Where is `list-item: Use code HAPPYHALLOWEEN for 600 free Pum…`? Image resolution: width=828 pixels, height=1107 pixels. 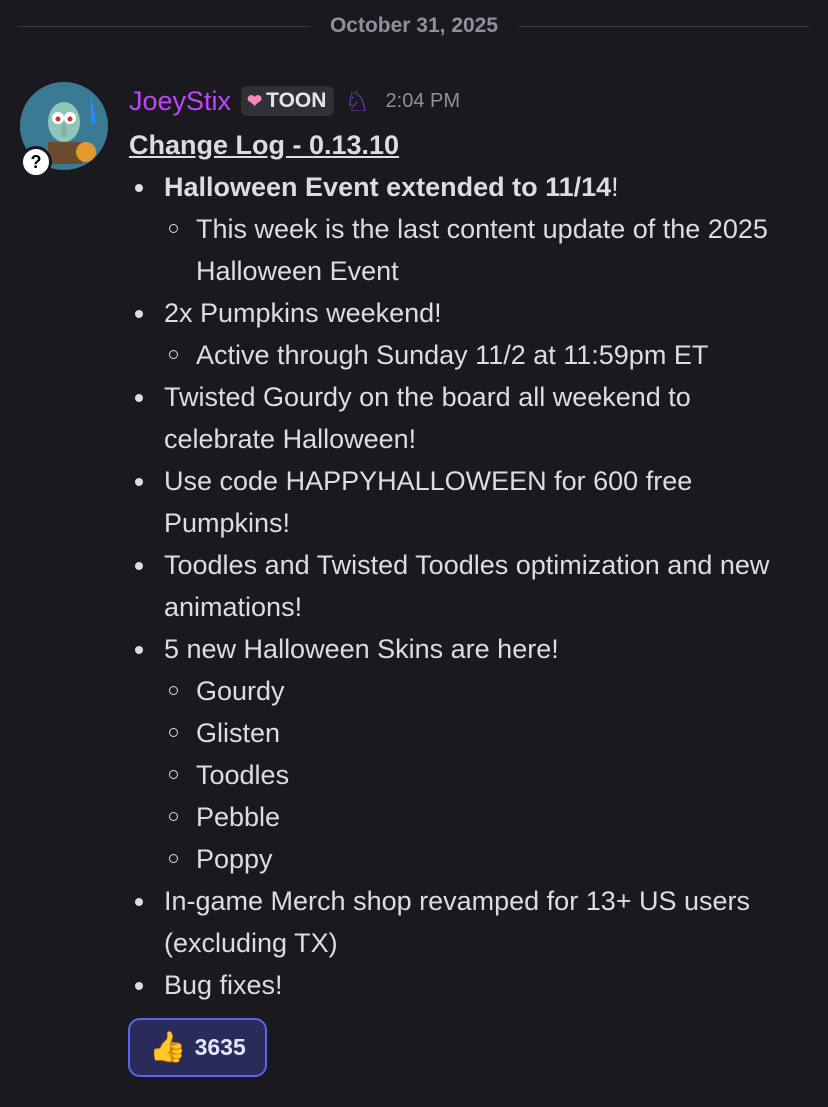
list-item: Use code HAPPYHALLOWEEN for 600 free Pum… is located at coordinates (469, 502).